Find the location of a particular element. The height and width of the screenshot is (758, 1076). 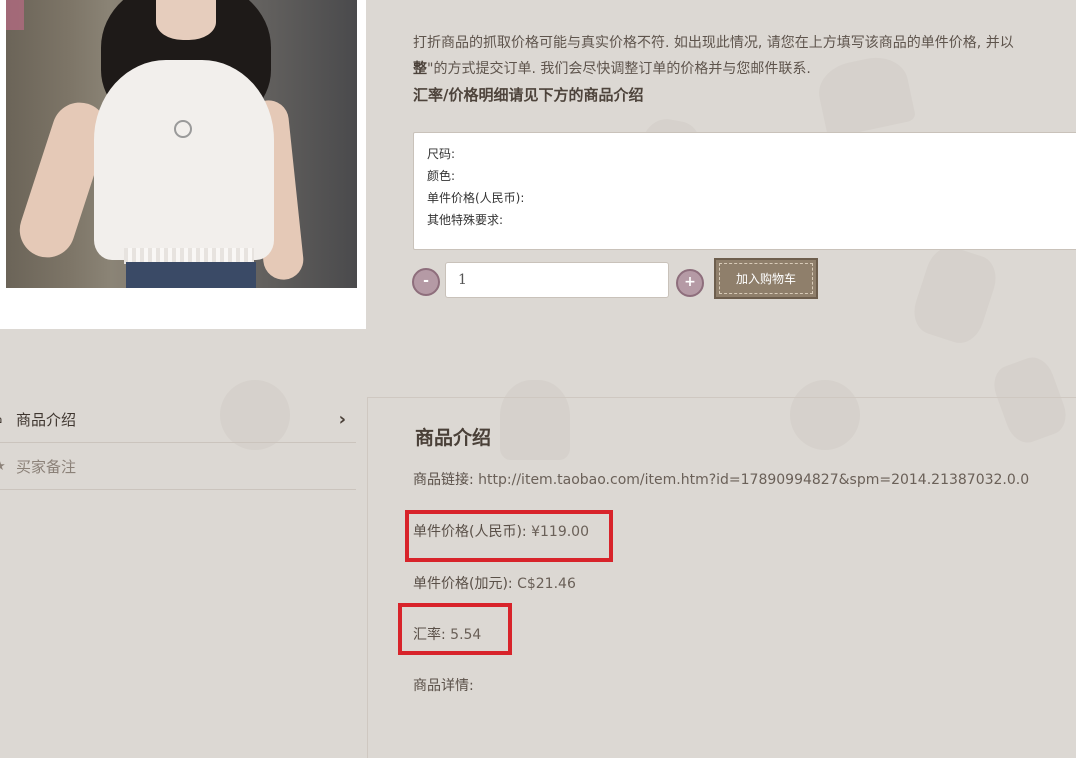

price-cad-row: 单件价格(加元): C$21.46 is located at coordinates (494, 583).